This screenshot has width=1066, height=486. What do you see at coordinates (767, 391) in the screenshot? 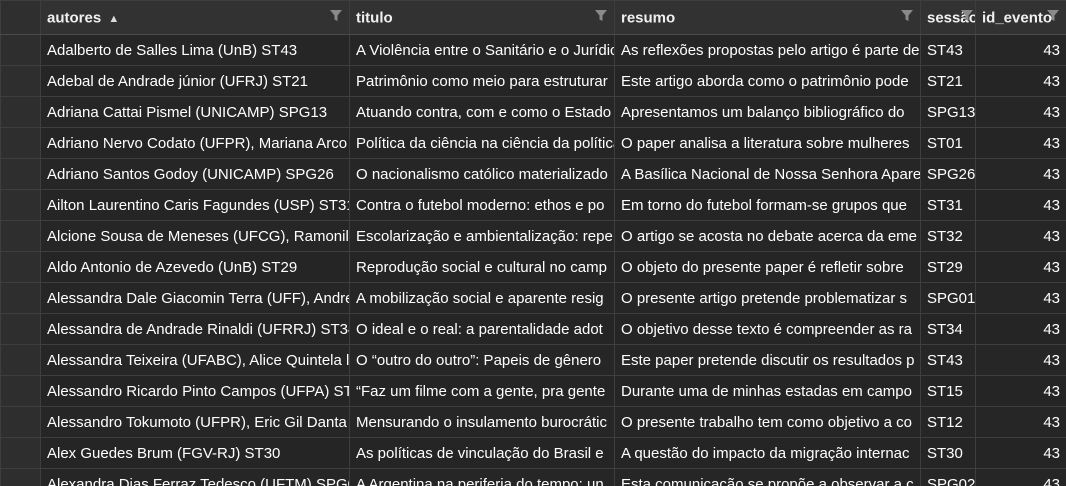
I see `cell-resumo: Durante uma de minhas estadas em campo` at bounding box center [767, 391].